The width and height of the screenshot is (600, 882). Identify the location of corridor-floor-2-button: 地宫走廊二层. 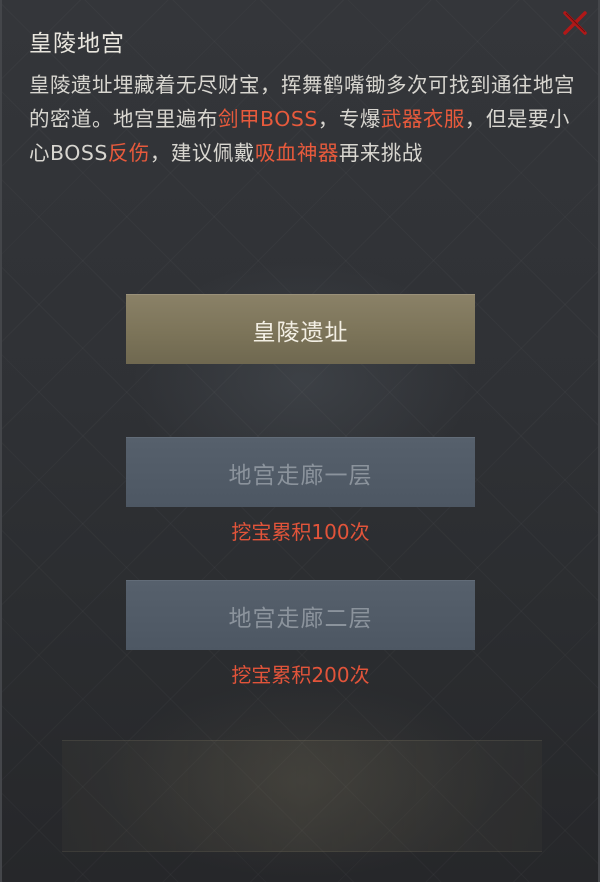
(300, 615).